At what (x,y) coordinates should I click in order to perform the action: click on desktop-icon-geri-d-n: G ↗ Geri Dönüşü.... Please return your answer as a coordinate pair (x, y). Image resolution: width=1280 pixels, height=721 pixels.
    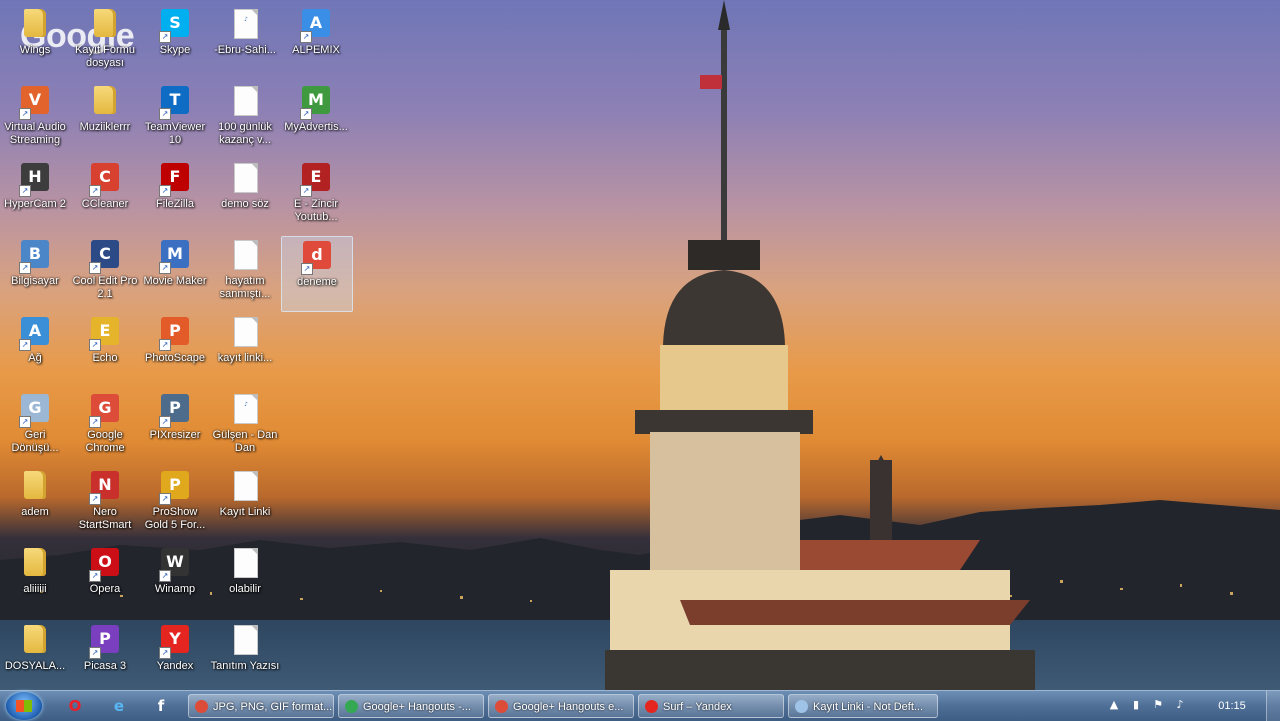
    Looking at the image, I should click on (35, 427).